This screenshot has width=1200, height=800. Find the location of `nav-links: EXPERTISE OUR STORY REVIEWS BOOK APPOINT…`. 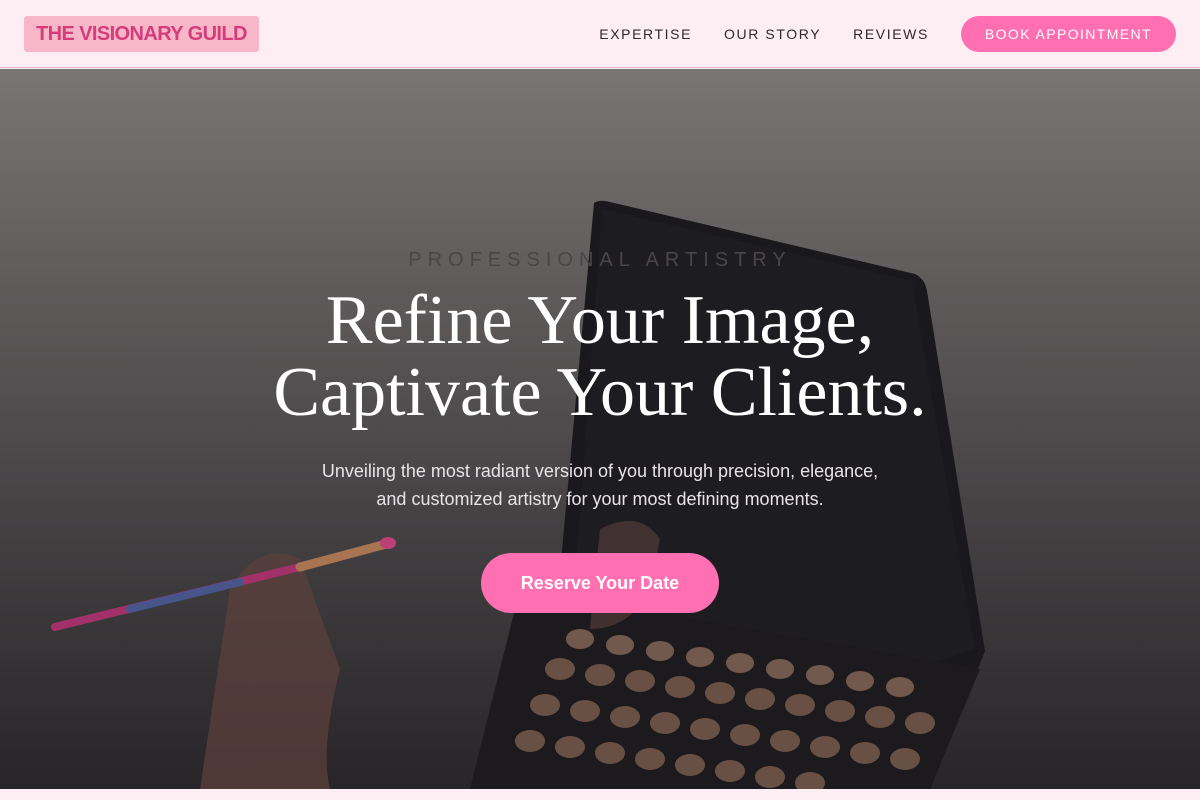

nav-links: EXPERTISE OUR STORY REVIEWS BOOK APPOINT… is located at coordinates (887, 34).